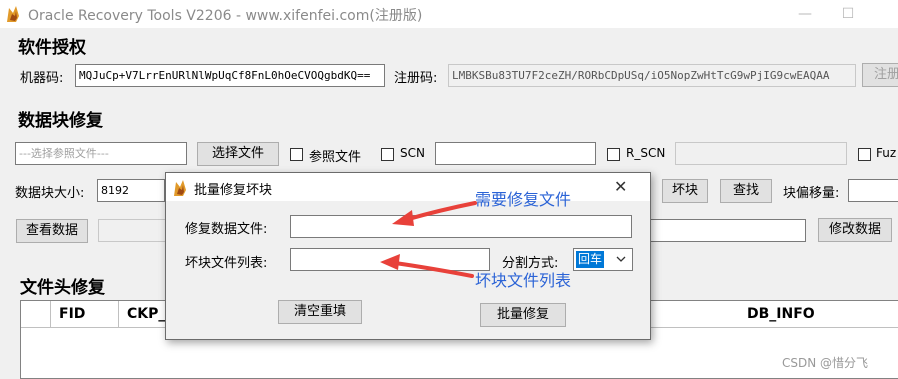  Describe the element at coordinates (146, 314) in the screenshot. I see `column-header-ckp: CKP_` at that location.